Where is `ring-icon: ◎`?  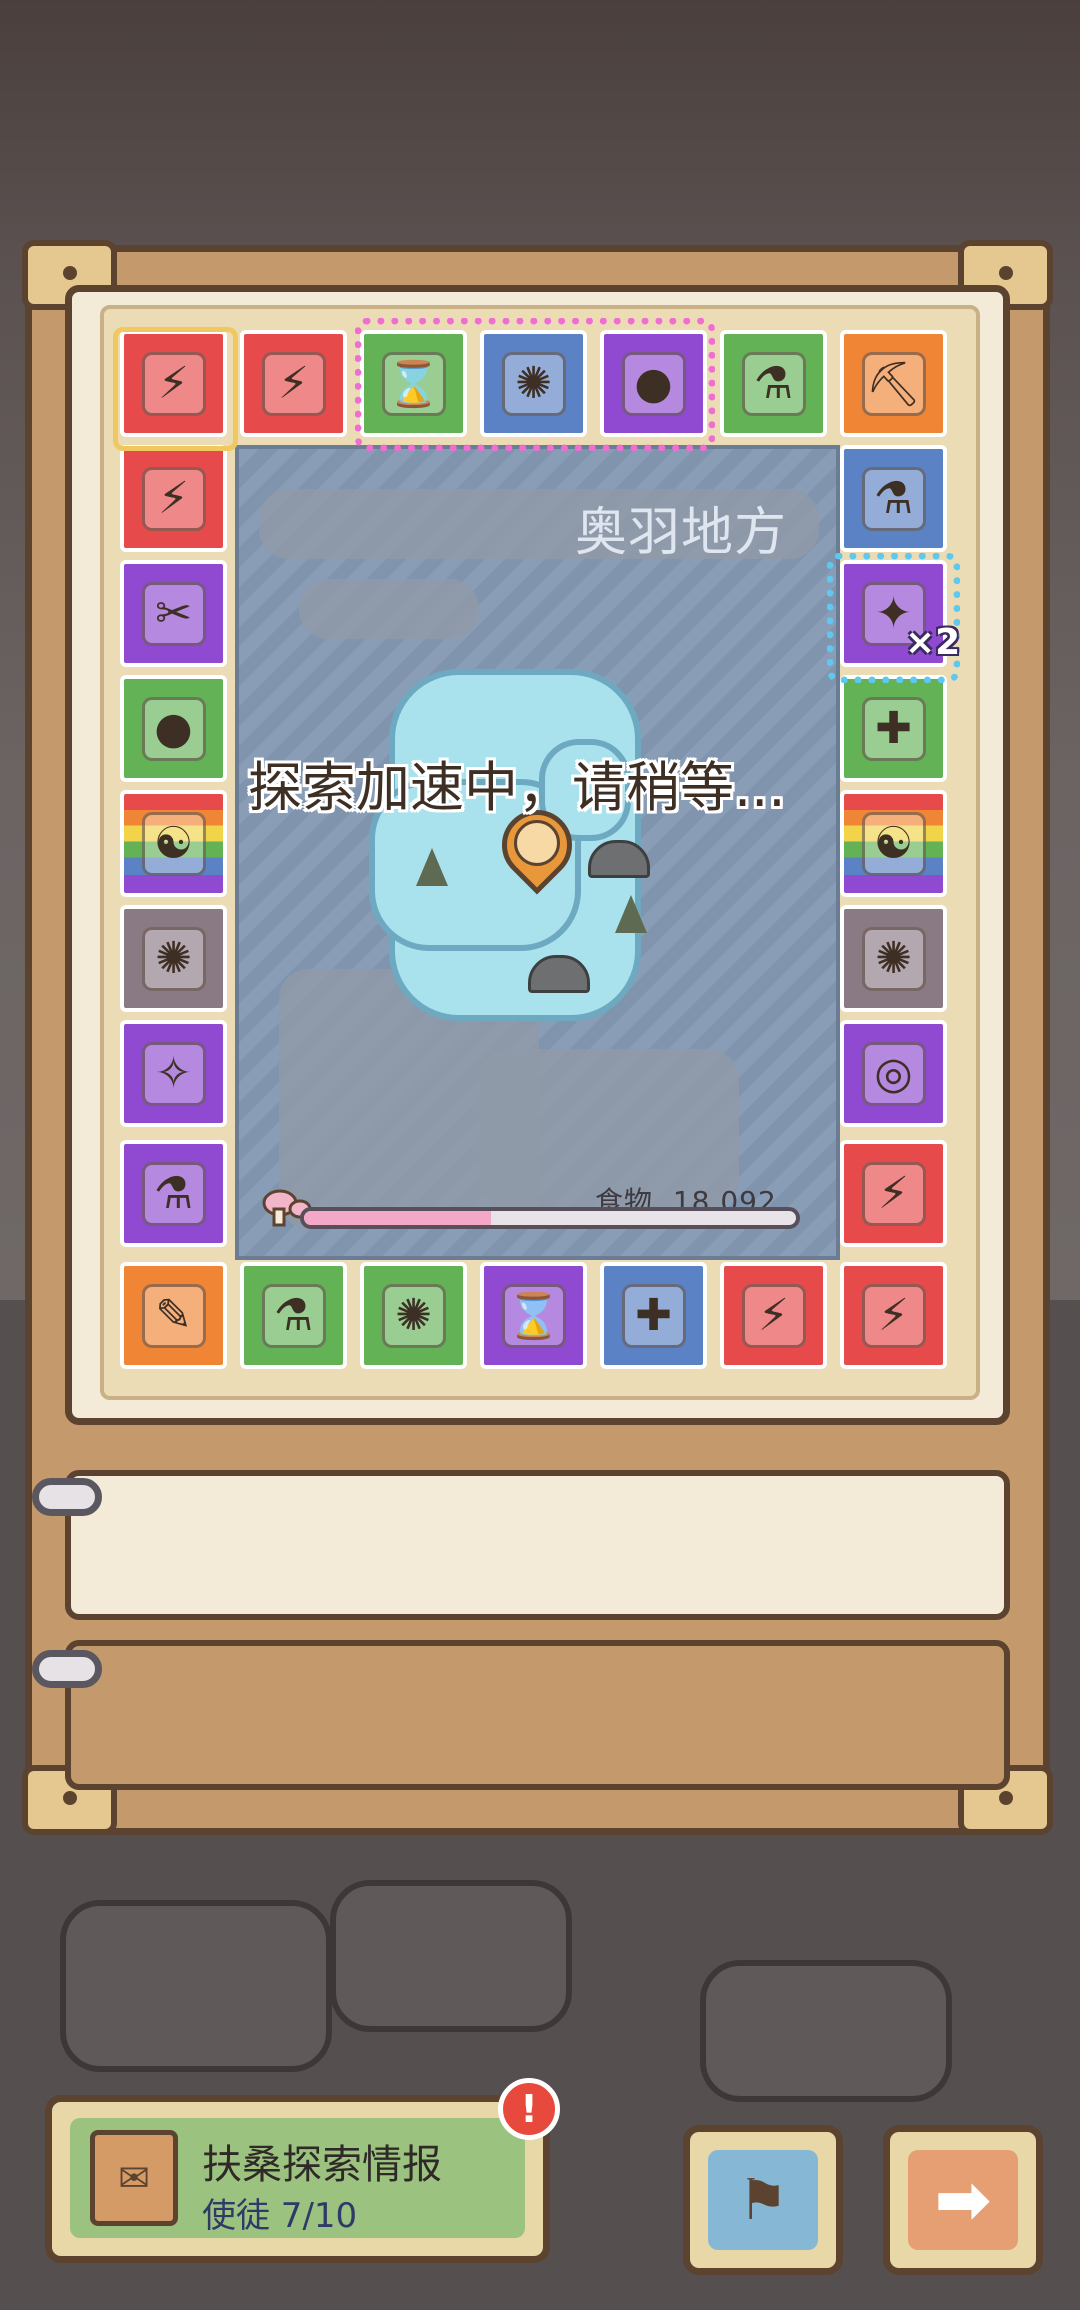
ring-icon: ◎ is located at coordinates (893, 1073).